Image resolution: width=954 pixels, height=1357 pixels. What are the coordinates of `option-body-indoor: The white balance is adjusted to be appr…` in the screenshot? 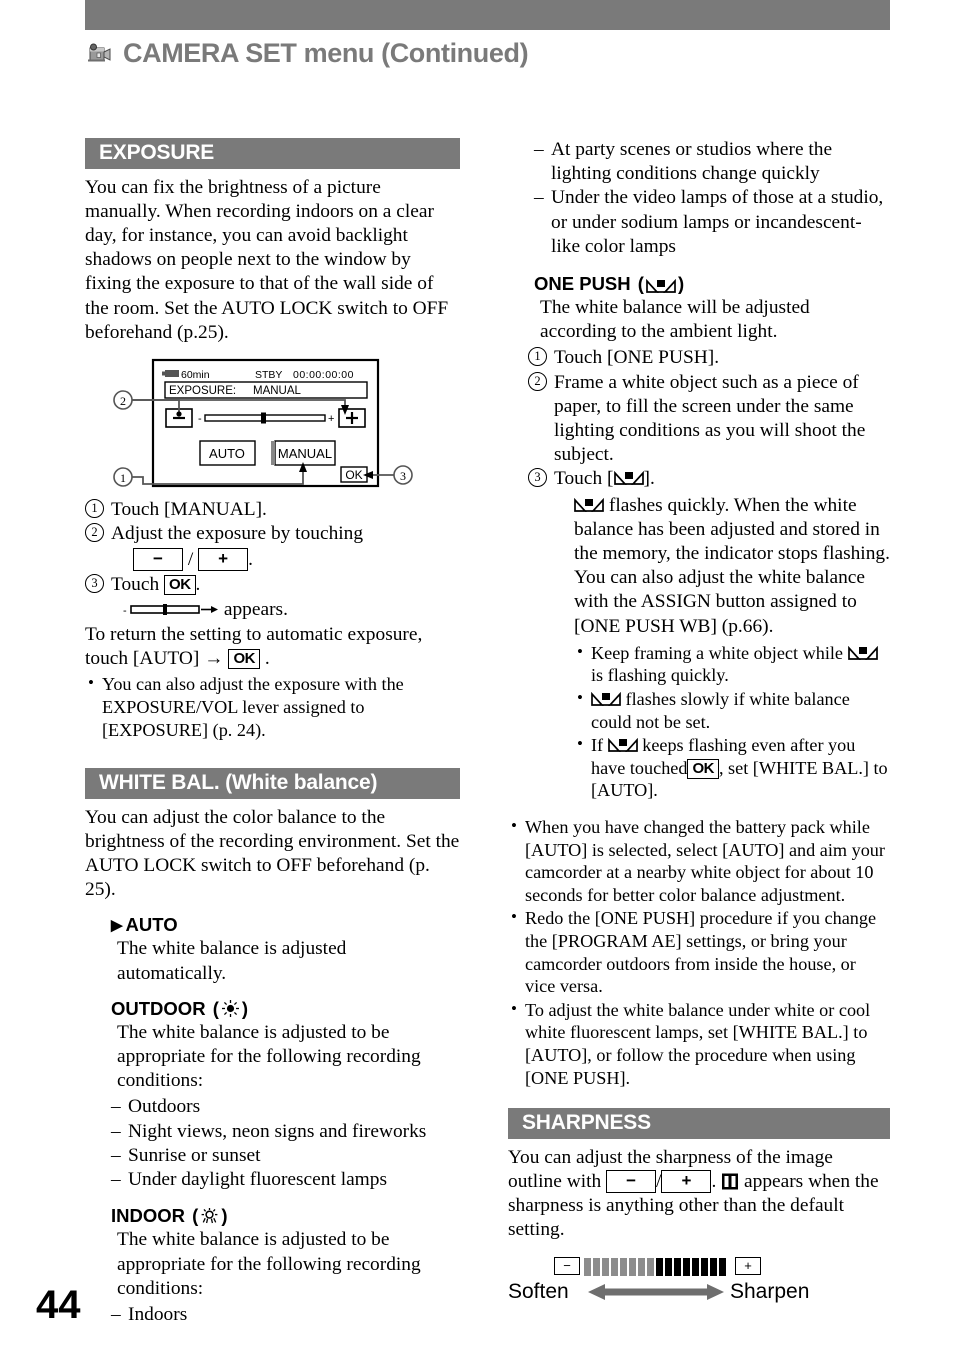 It's located at (269, 1264).